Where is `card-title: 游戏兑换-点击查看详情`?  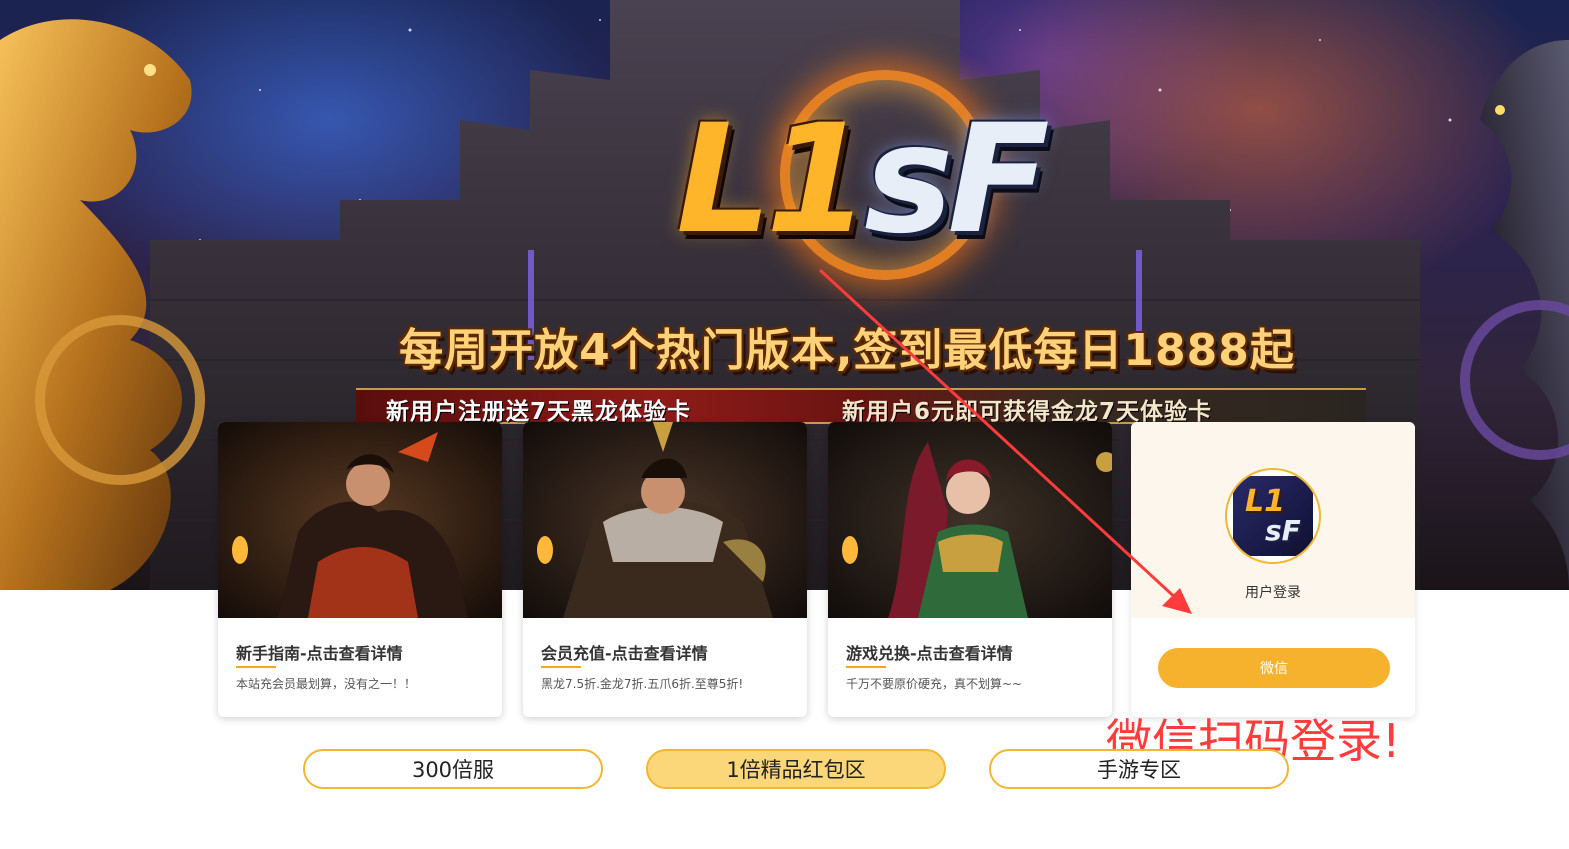
card-title: 游戏兑换-点击查看详情 is located at coordinates (929, 653).